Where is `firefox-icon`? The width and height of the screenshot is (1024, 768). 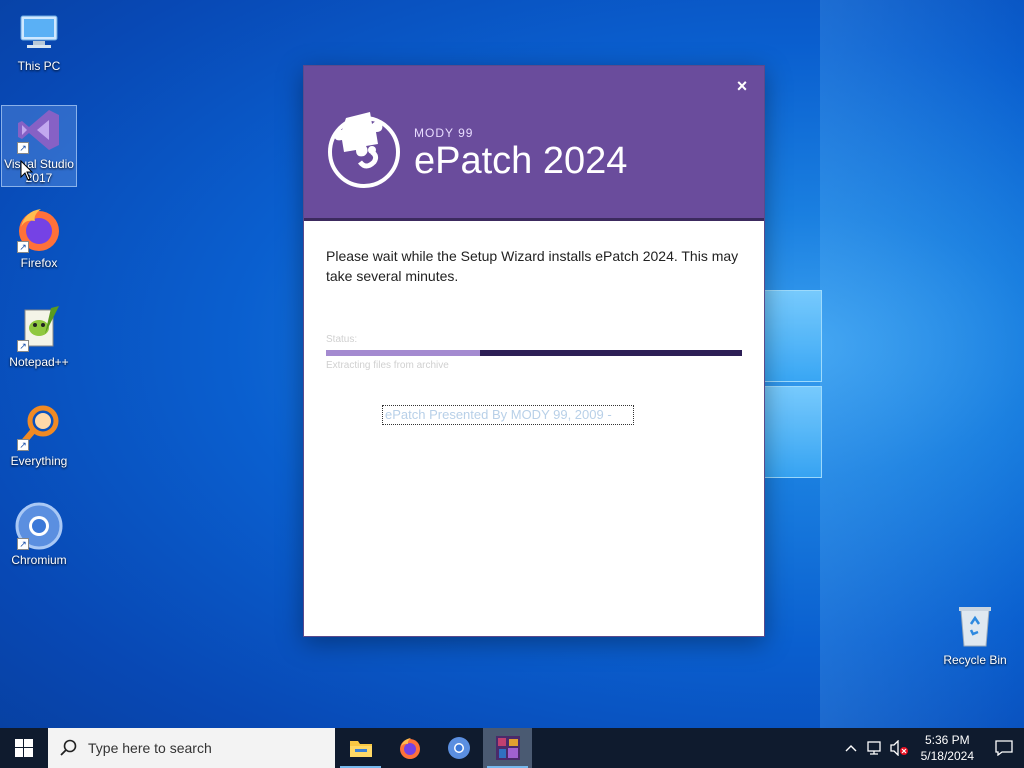
firefox-icon is located at coordinates (409, 748).